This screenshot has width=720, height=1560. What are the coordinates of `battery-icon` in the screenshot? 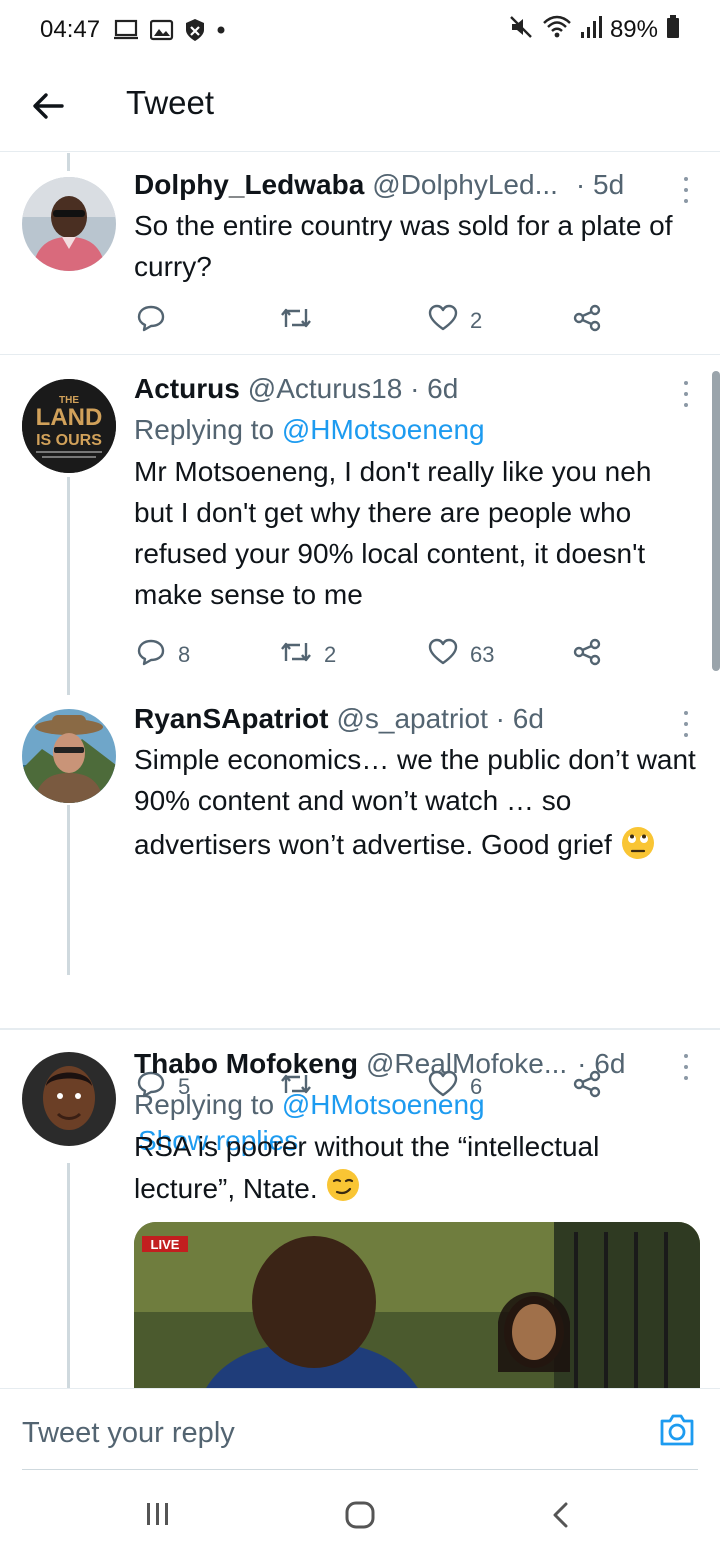 It's located at (673, 30).